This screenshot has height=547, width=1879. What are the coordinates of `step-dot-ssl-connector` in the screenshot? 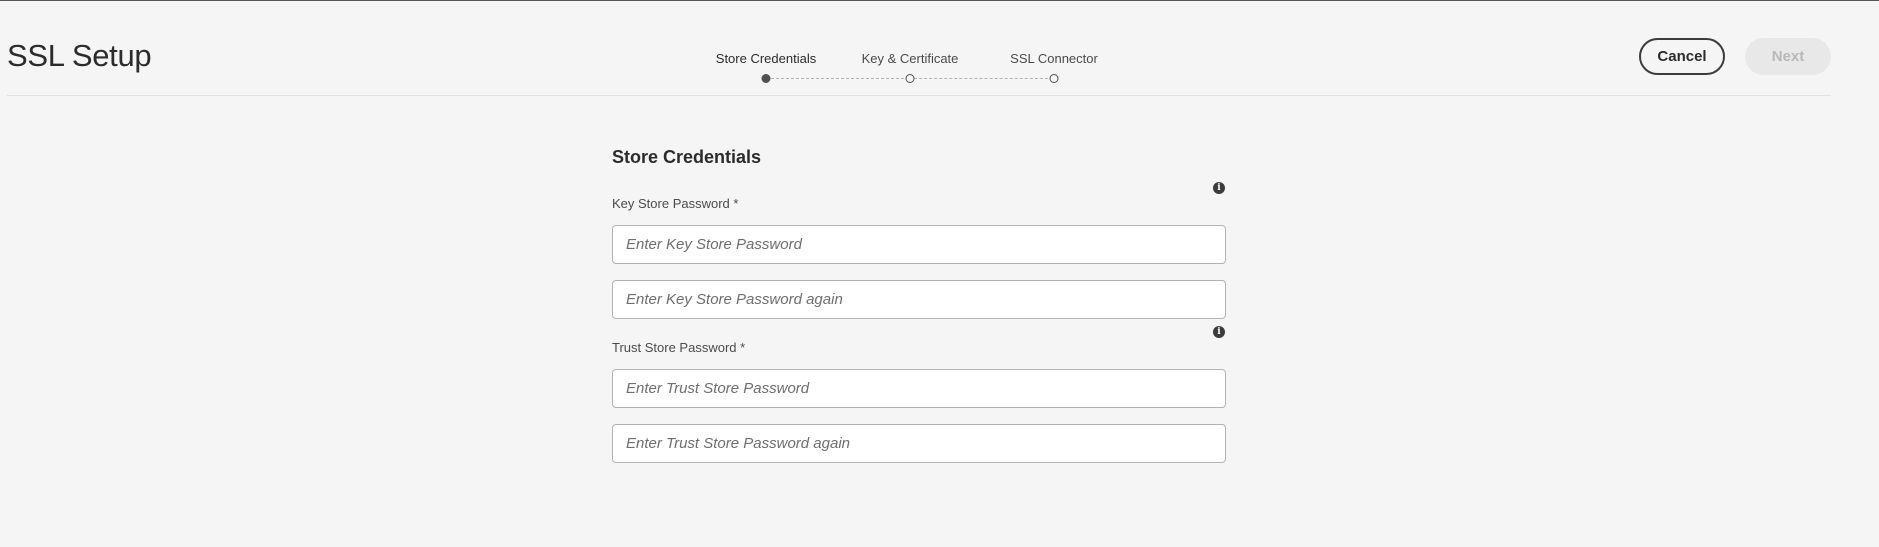 It's located at (1054, 78).